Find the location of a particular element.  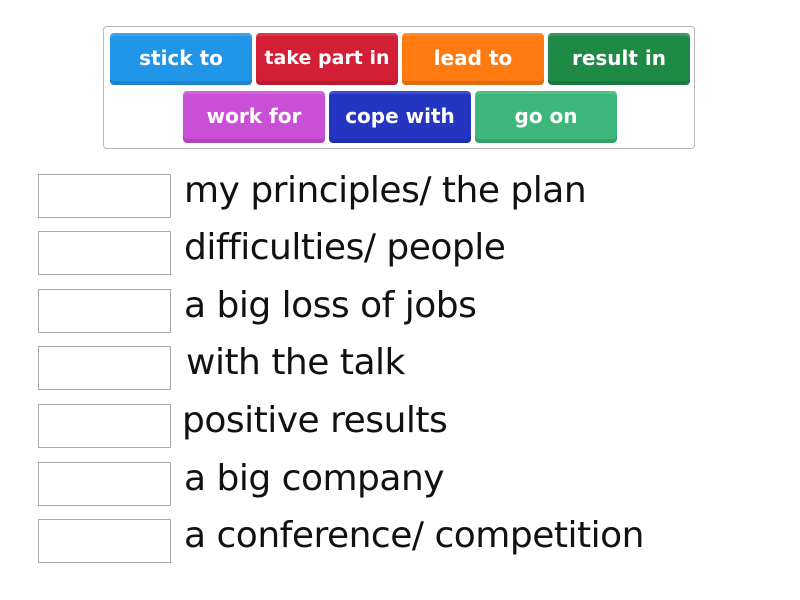

tile-lead-to: lead to is located at coordinates (473, 59).